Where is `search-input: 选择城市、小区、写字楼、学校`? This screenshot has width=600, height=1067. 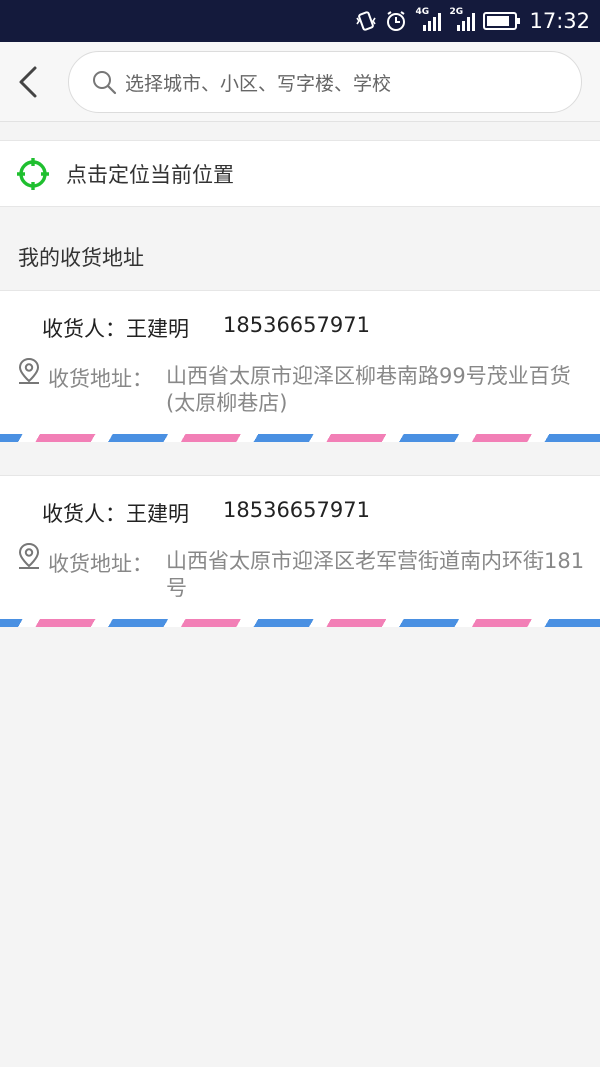
search-input: 选择城市、小区、写字楼、学校 is located at coordinates (325, 82).